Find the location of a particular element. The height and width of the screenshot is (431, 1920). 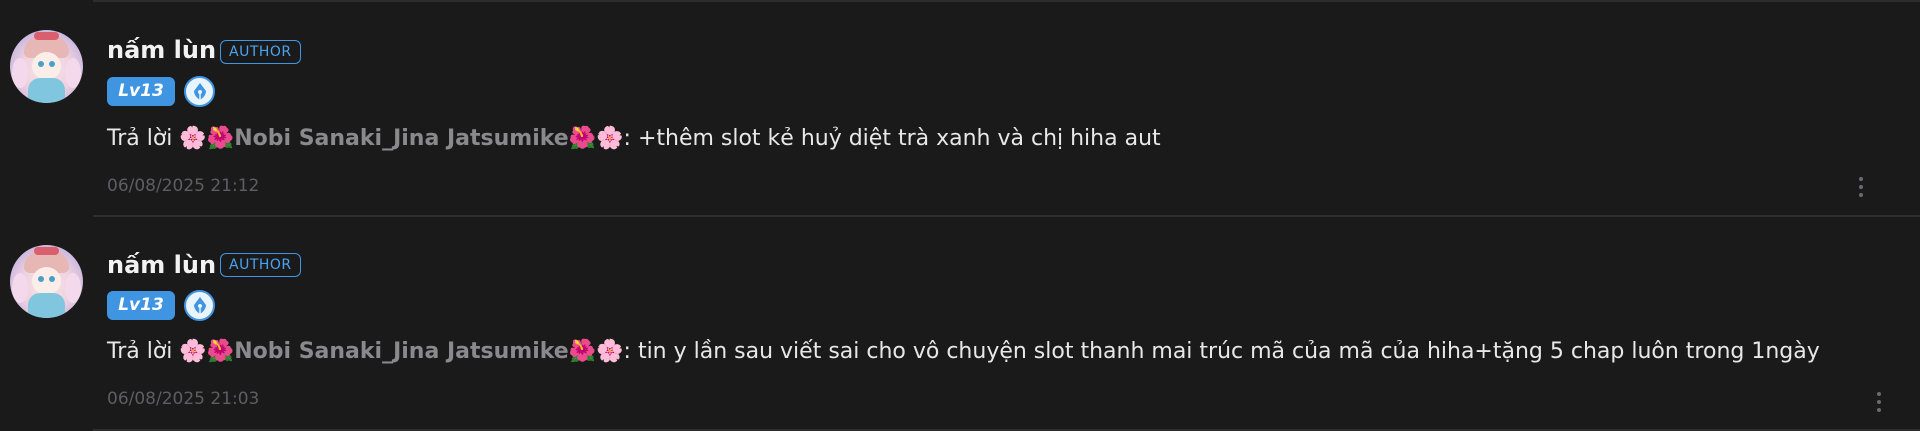

top-divider is located at coordinates (1006, 1).